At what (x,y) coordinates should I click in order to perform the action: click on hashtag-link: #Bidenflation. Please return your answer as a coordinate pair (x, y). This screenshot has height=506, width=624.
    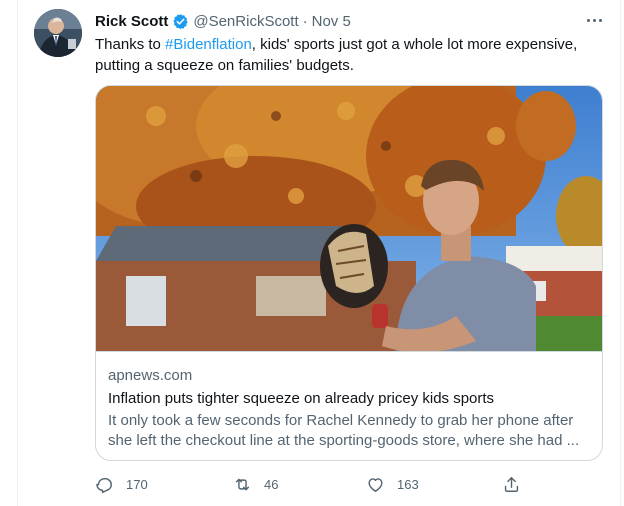
    Looking at the image, I should click on (208, 44).